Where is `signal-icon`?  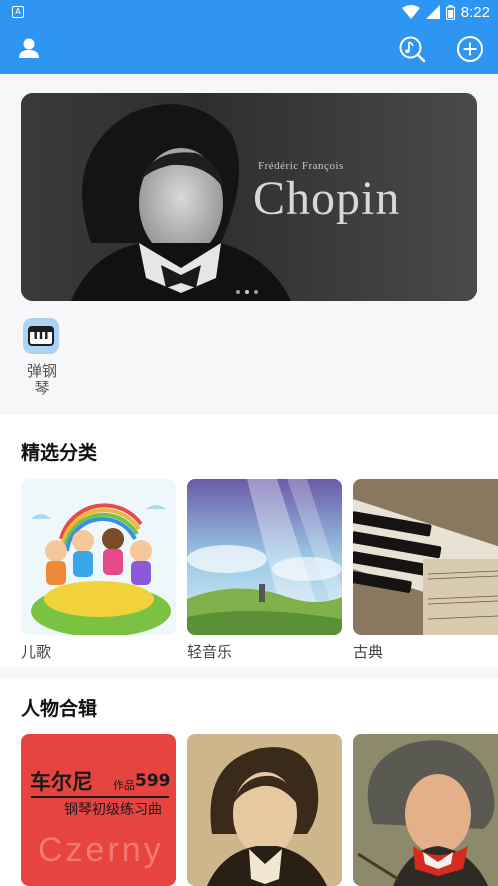 signal-icon is located at coordinates (432, 12).